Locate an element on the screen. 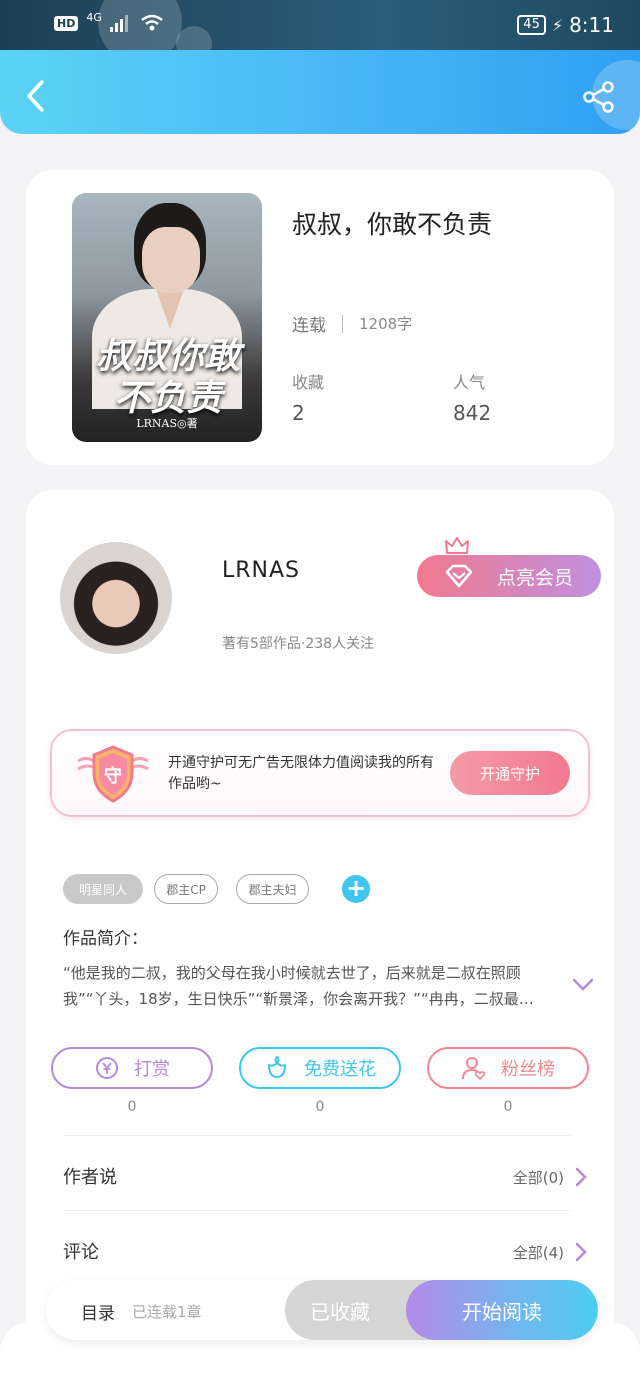 Image resolution: width=640 pixels, height=1387 pixels. guard-text: 开通守护可无广告无限体力值阅读我的所有作品哟~ is located at coordinates (301, 773).